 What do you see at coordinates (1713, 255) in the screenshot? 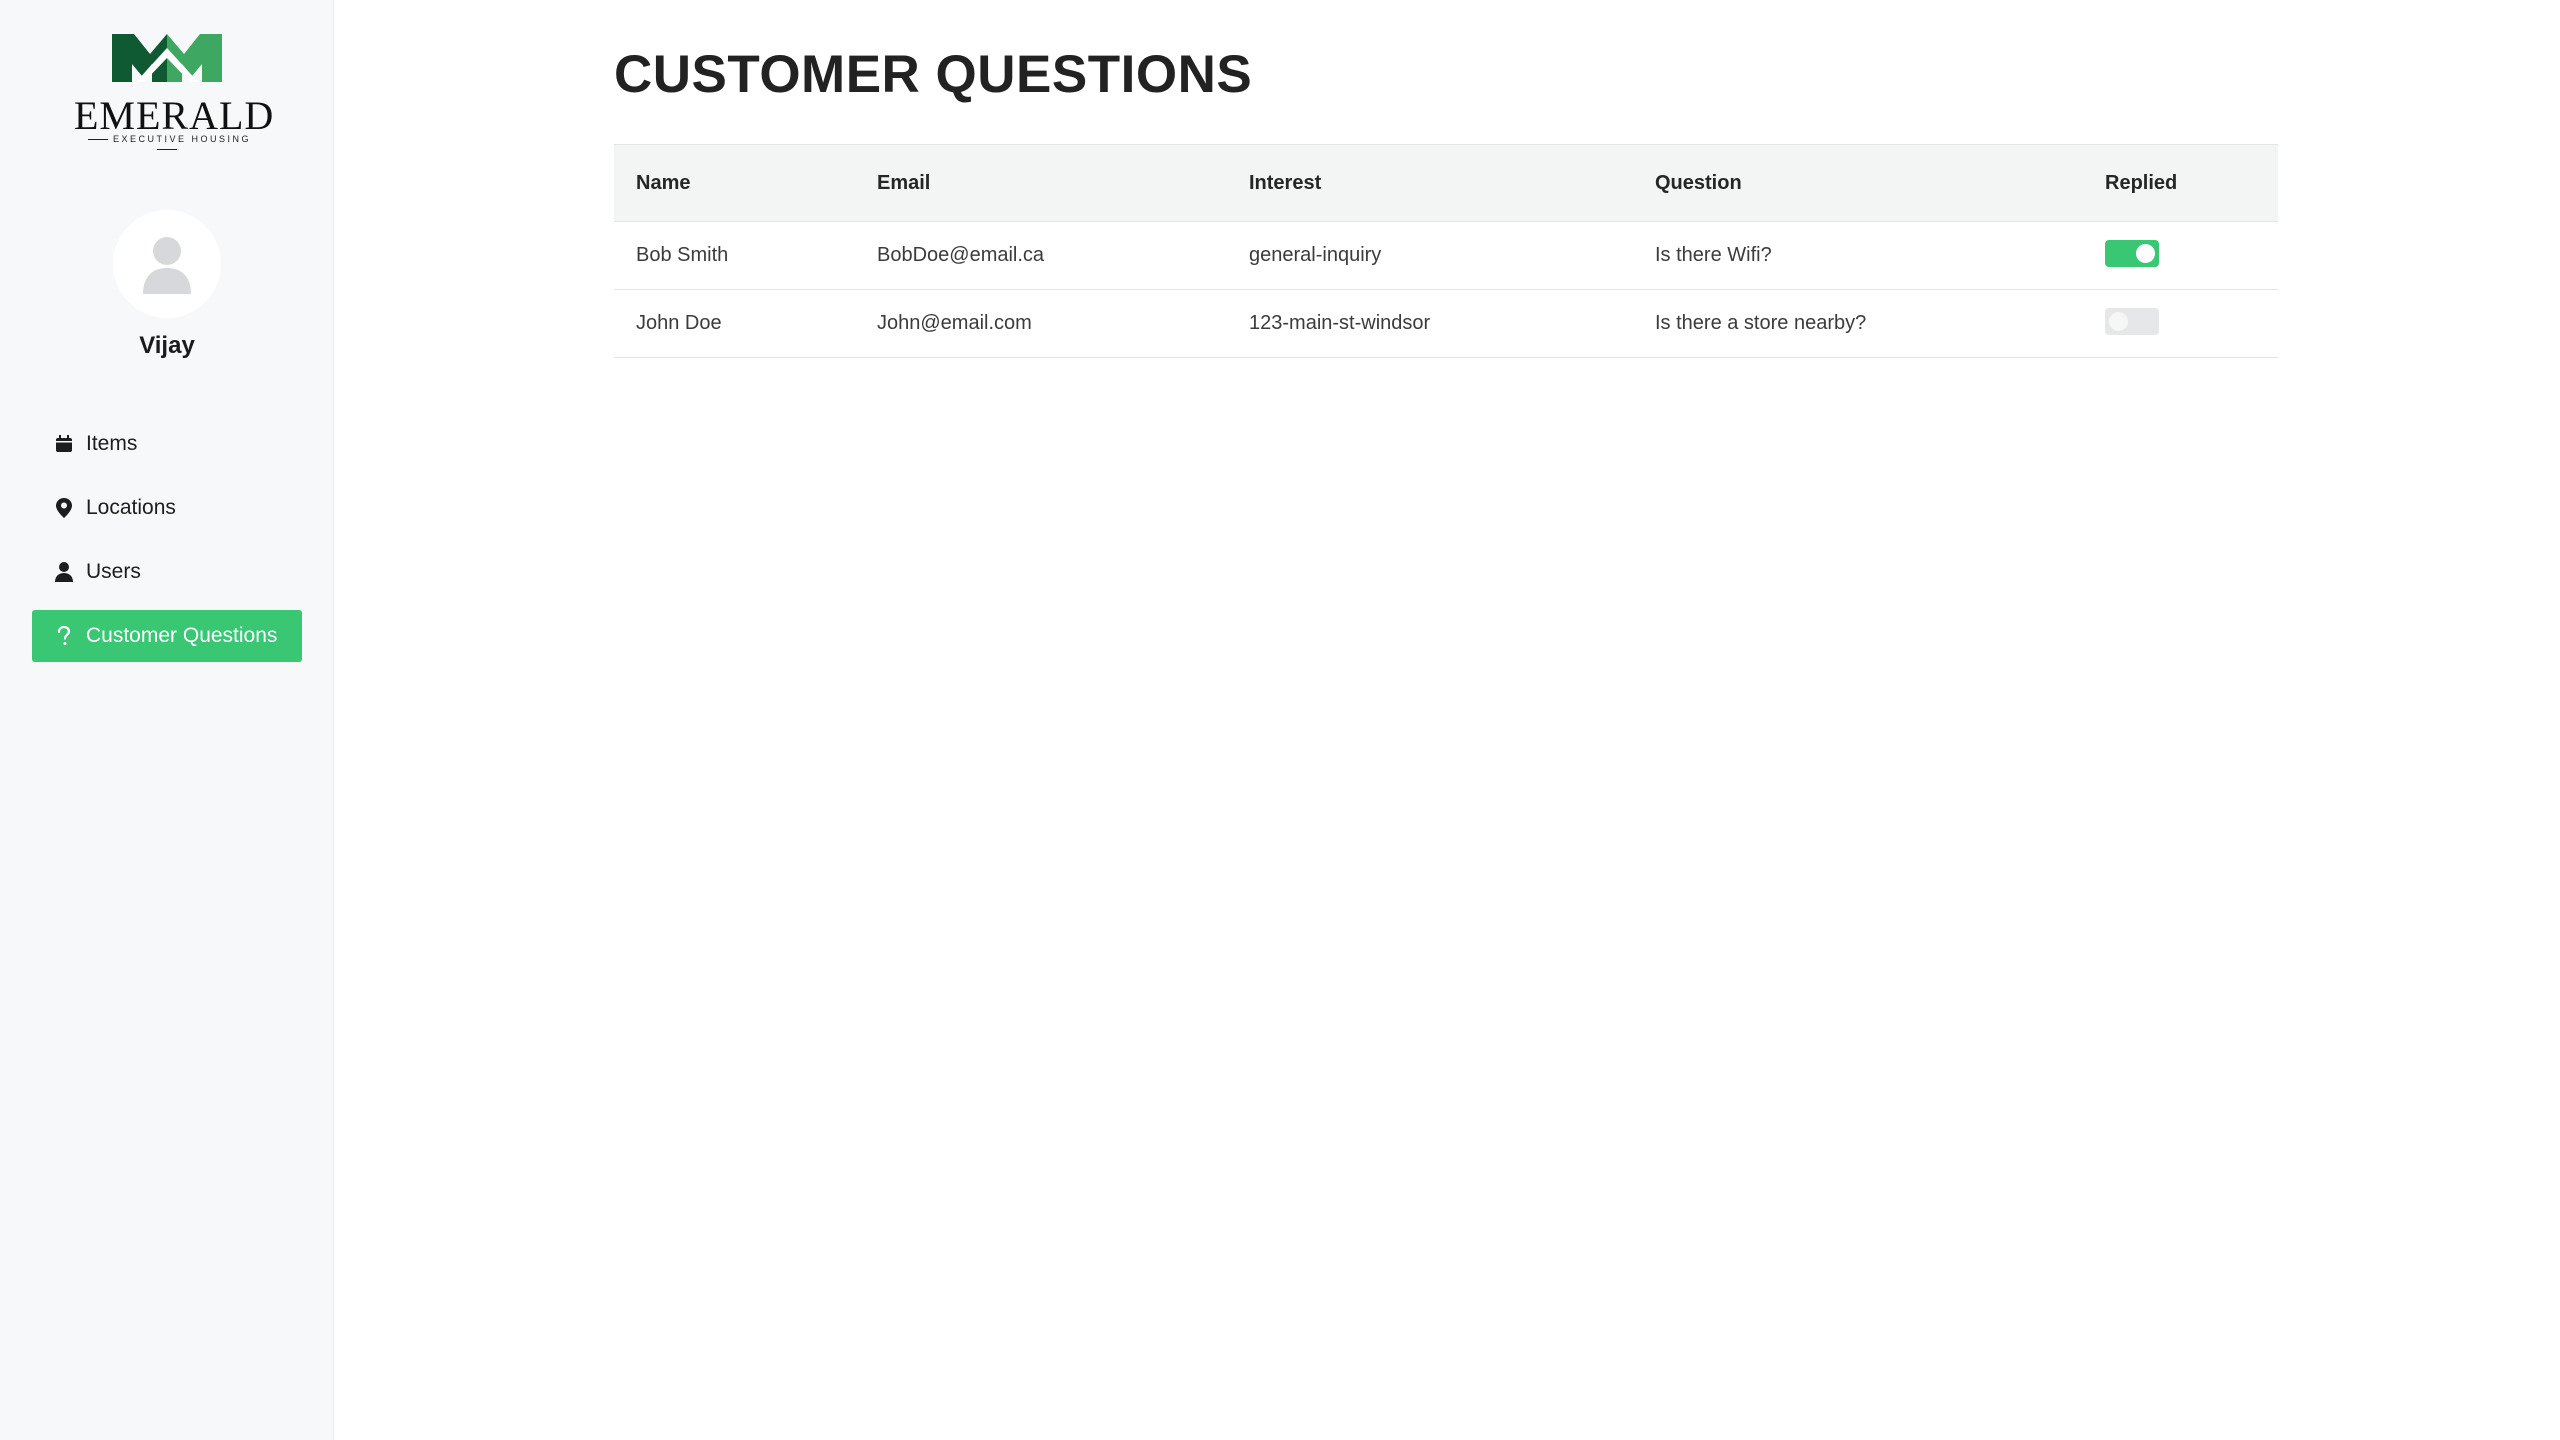
I see `cell-question: Is there Wifi?` at bounding box center [1713, 255].